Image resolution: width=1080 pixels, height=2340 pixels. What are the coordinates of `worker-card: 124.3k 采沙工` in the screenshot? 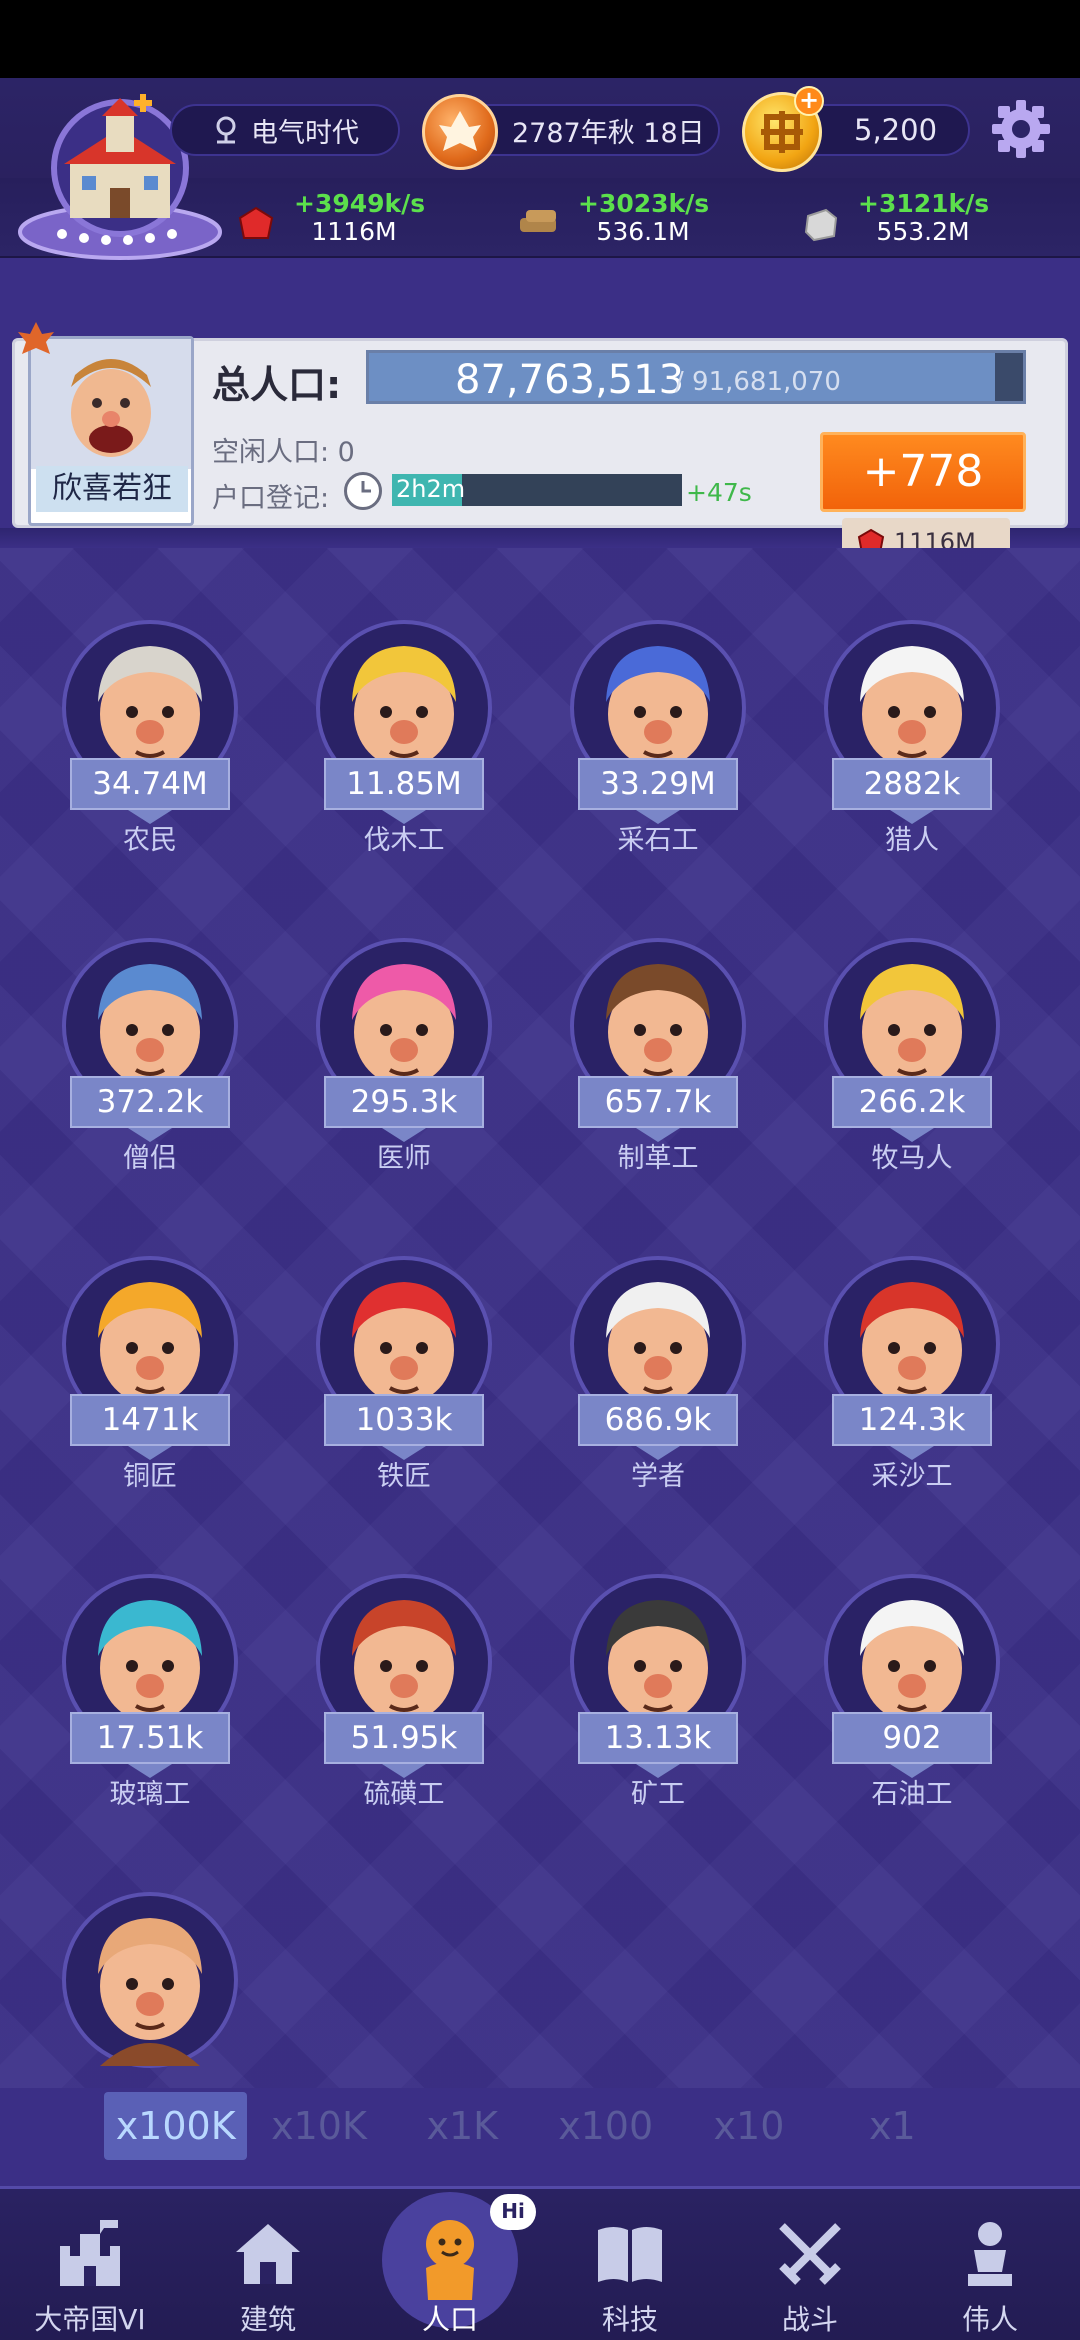 It's located at (912, 1374).